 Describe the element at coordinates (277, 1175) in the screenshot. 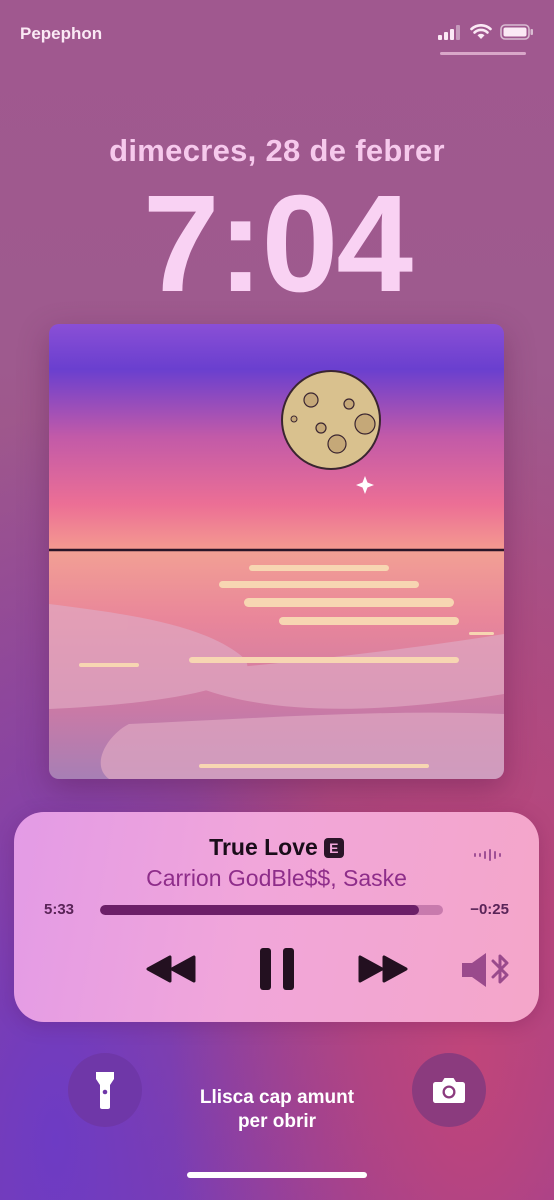

I see `home-indicator` at that location.